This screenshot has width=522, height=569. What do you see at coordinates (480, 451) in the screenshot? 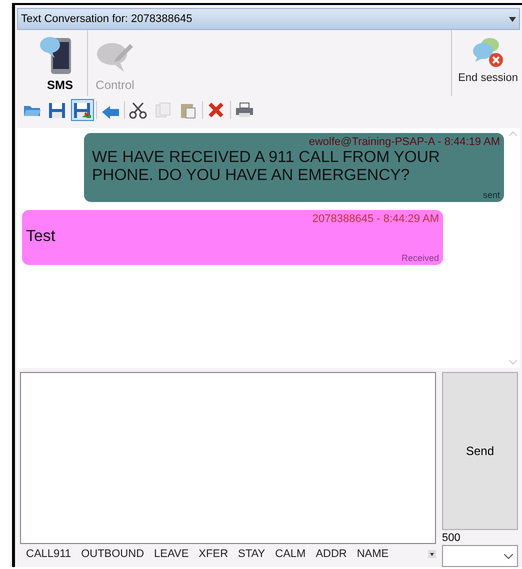
I see `send-button: Send` at bounding box center [480, 451].